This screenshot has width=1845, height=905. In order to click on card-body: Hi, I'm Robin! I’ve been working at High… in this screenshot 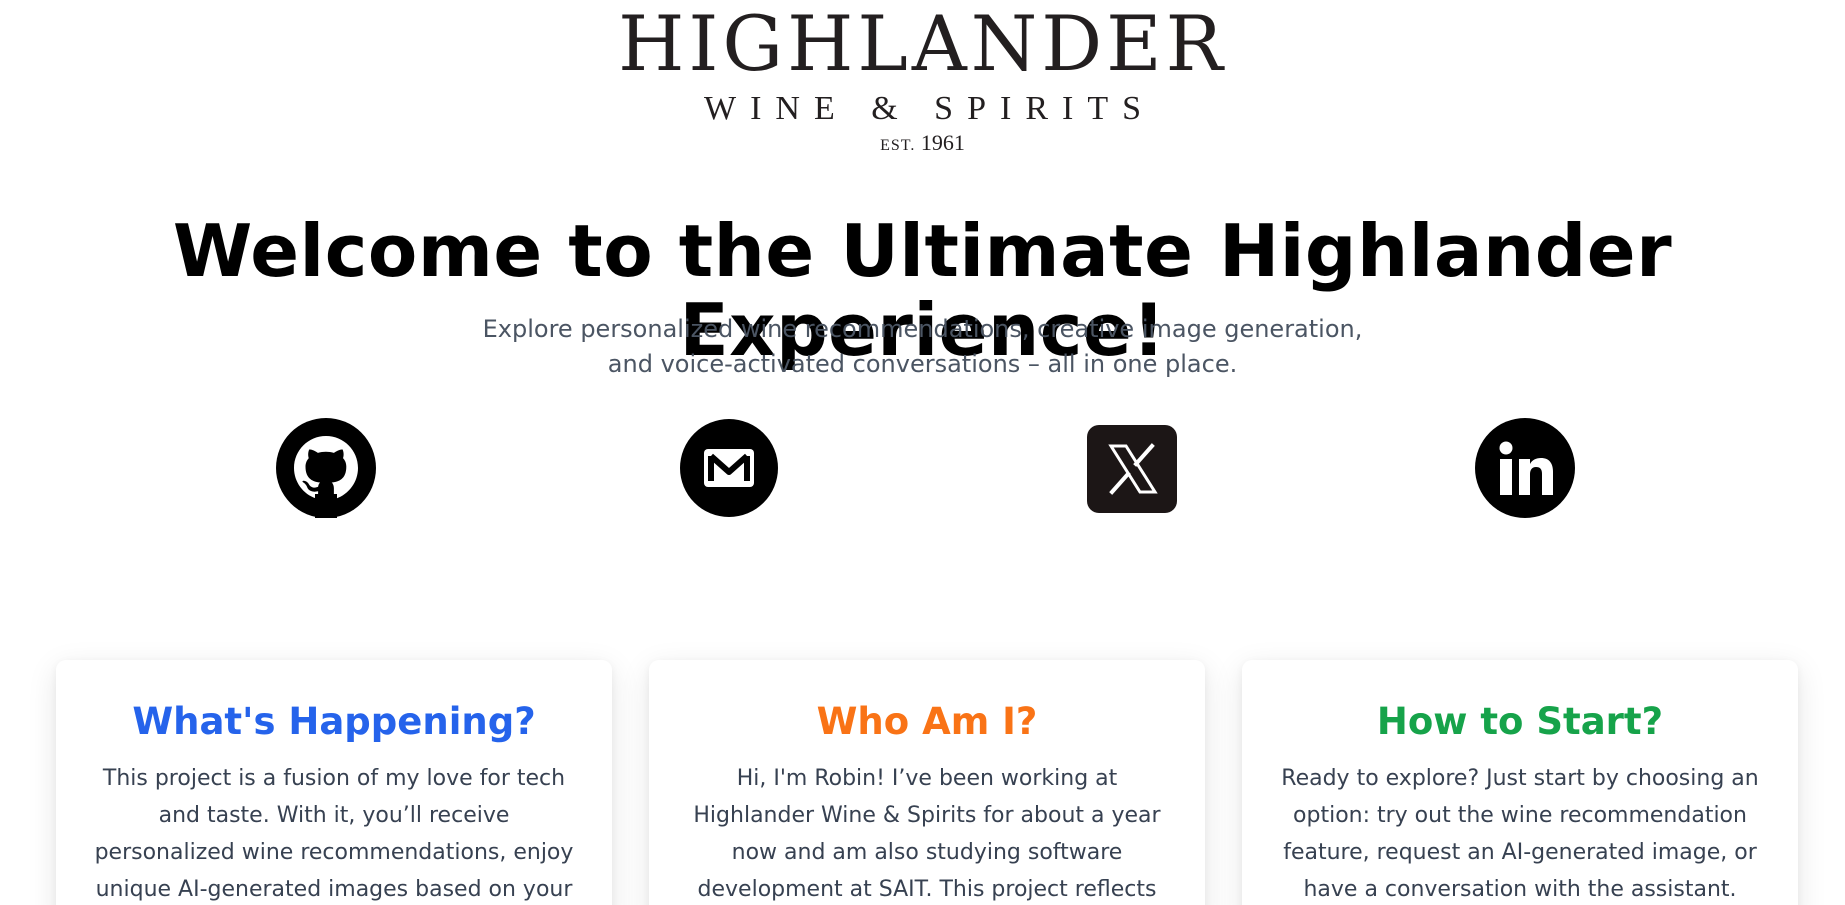, I will do `click(927, 834)`.